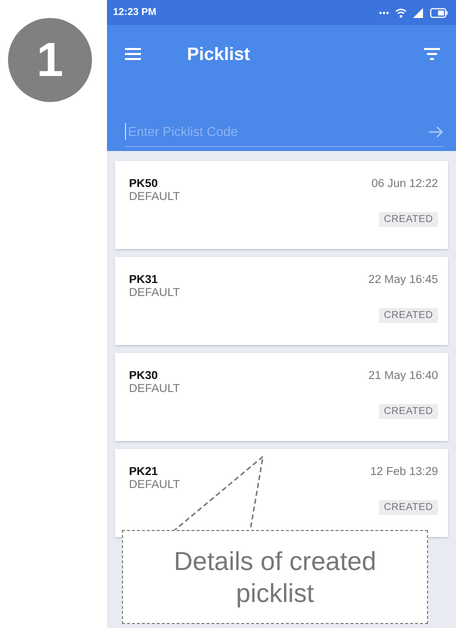  Describe the element at coordinates (403, 280) in the screenshot. I see `picklist-date: 22 May 16:45` at that location.